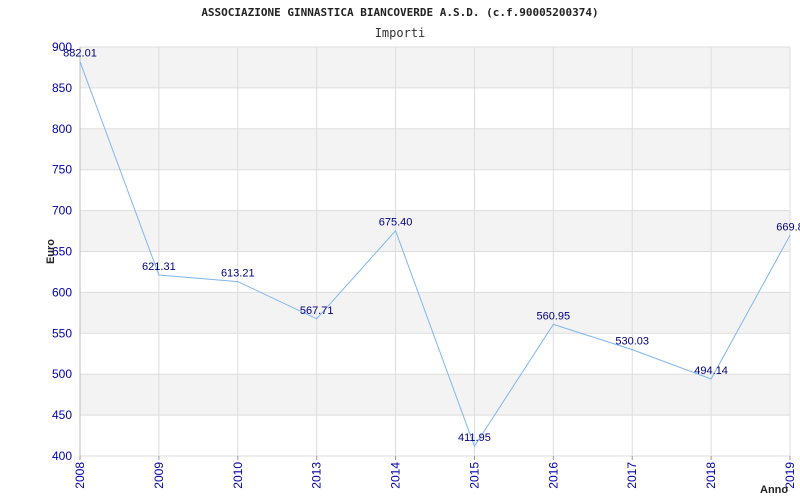  I want to click on x-tick-label: 2013, so click(317, 475).